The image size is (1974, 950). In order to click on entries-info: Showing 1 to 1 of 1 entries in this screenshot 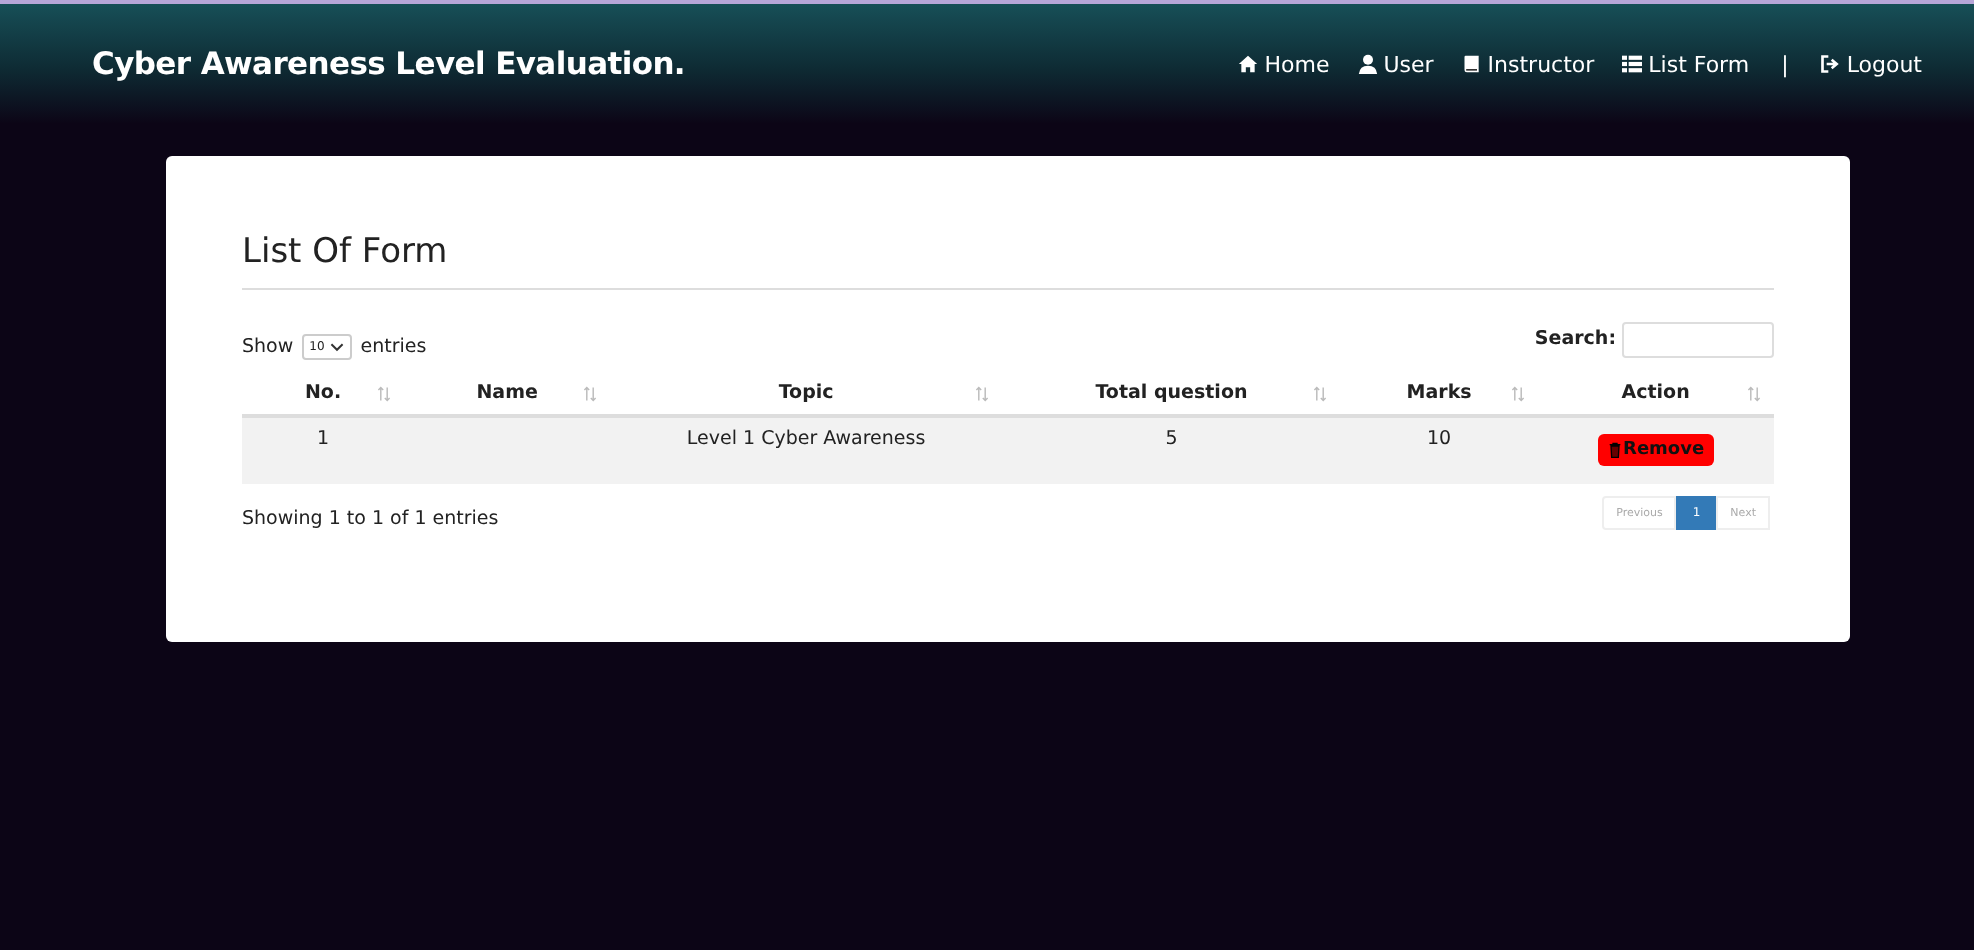, I will do `click(370, 519)`.